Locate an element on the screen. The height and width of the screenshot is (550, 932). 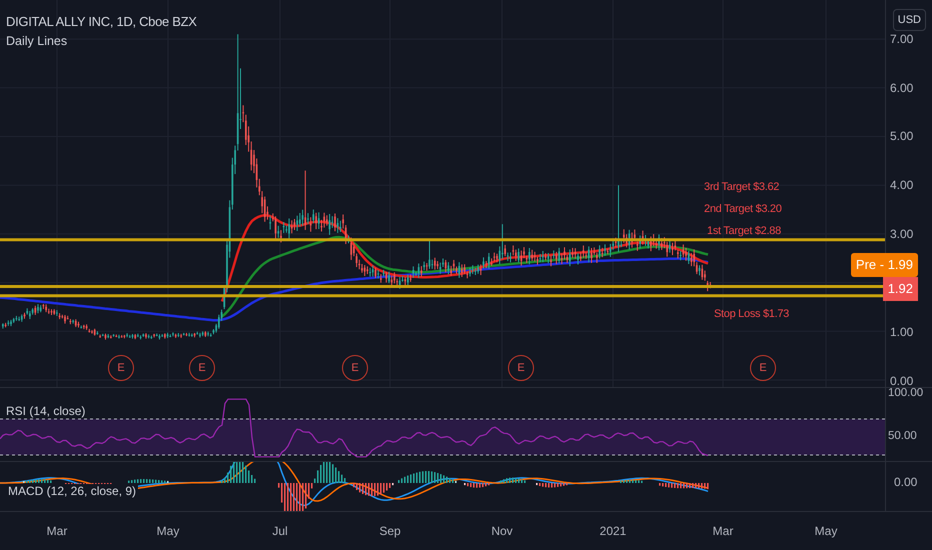
time-label: 2021 is located at coordinates (613, 531).